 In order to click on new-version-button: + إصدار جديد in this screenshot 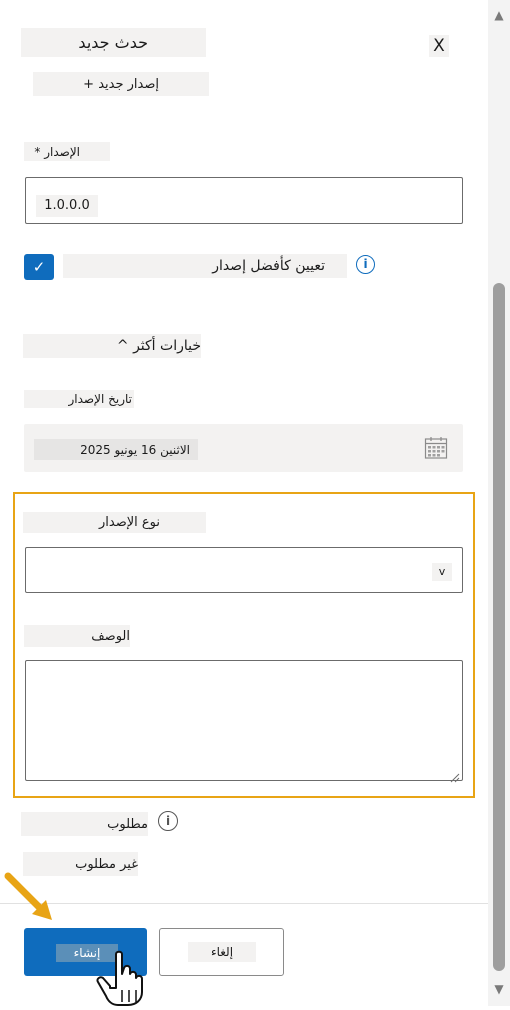, I will do `click(121, 84)`.